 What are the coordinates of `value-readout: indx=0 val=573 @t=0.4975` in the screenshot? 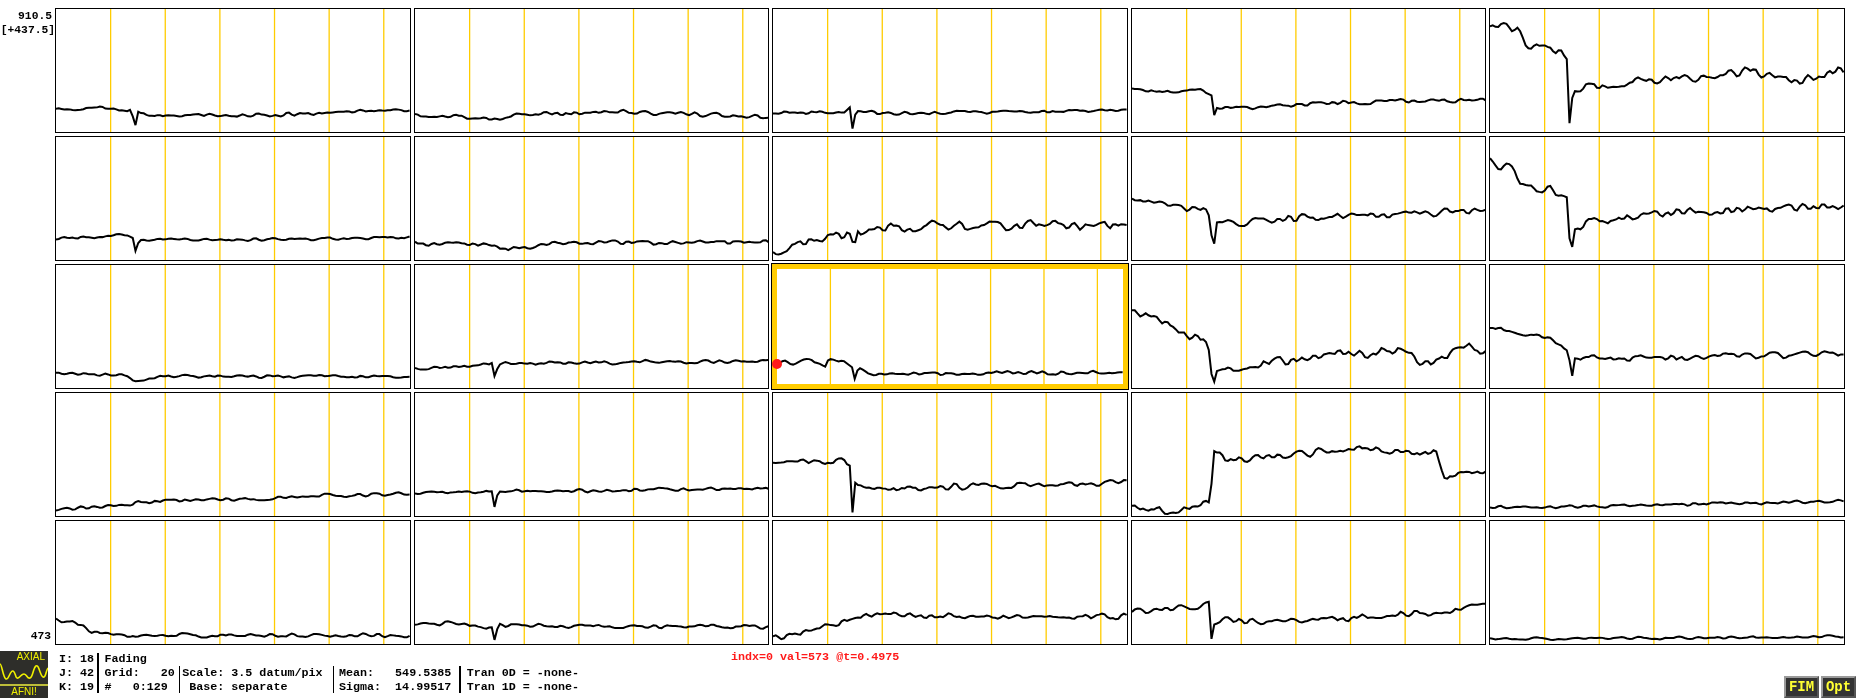 It's located at (815, 657).